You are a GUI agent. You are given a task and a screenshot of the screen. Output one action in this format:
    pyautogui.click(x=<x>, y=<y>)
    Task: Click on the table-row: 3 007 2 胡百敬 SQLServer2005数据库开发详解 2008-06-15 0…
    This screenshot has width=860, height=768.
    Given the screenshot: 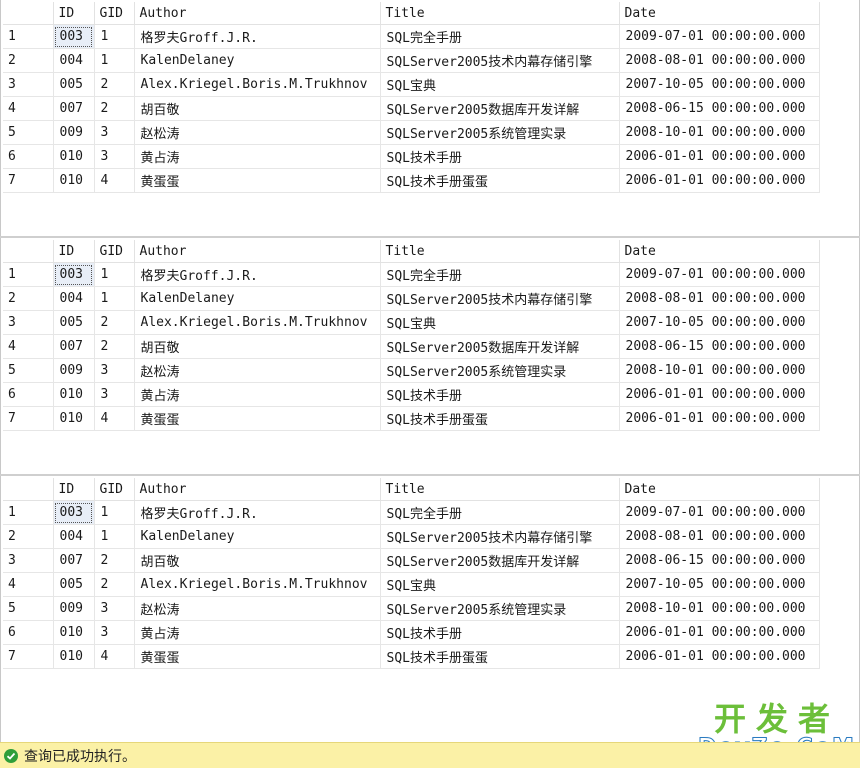 What is the action you would take?
    pyautogui.click(x=411, y=560)
    